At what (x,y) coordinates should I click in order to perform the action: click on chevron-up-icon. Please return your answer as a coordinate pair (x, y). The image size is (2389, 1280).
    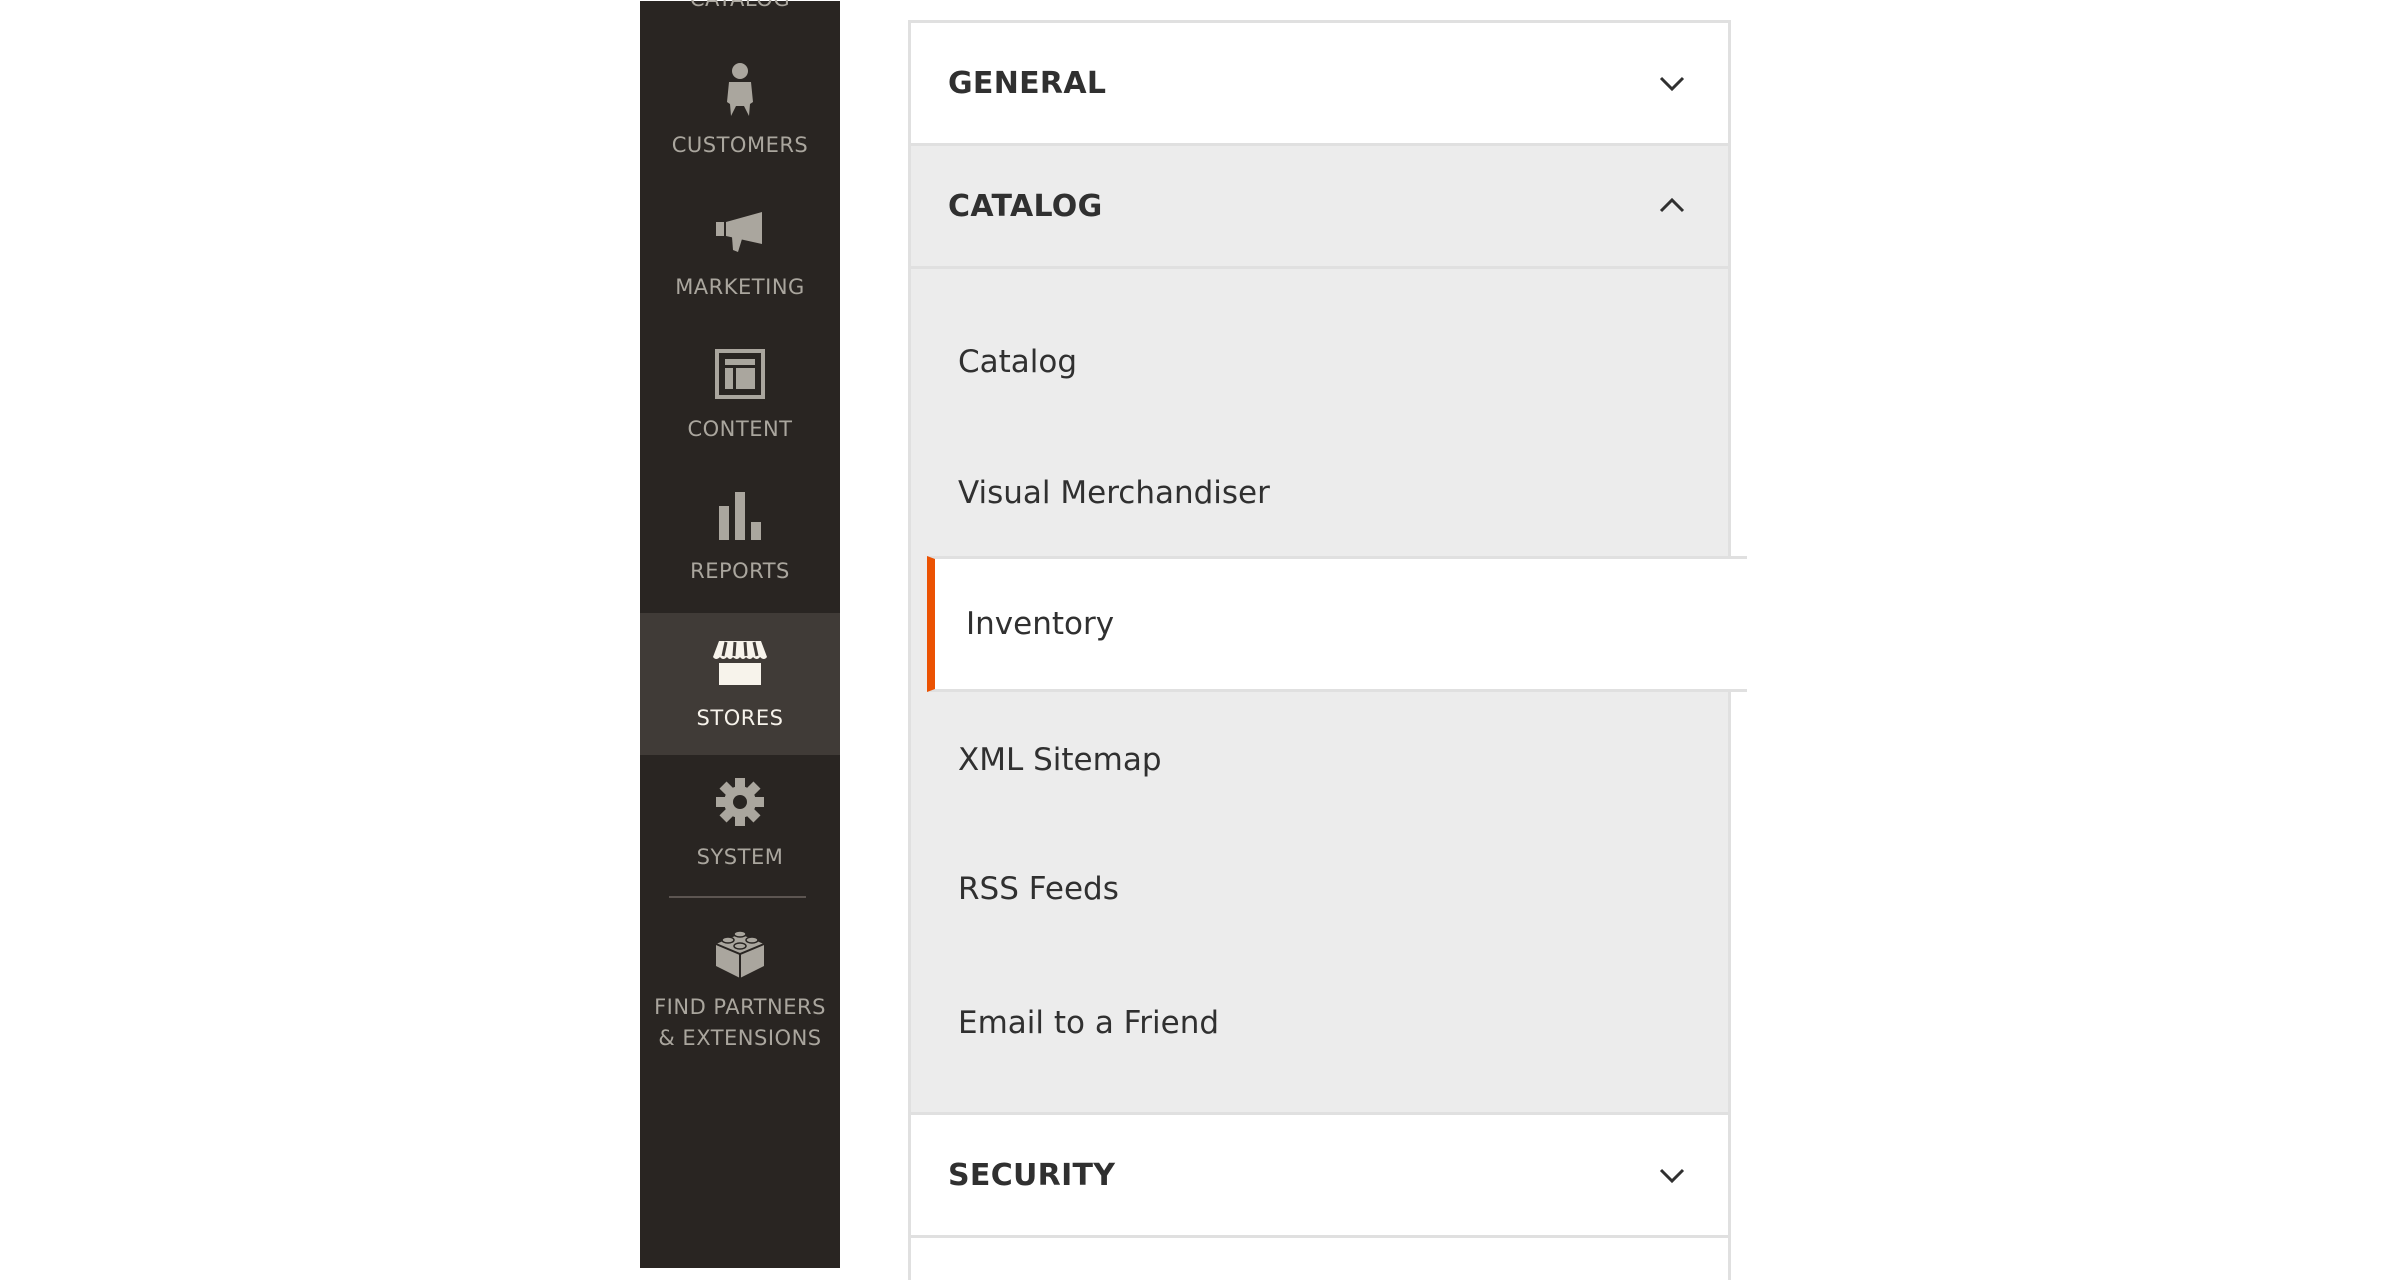
    Looking at the image, I should click on (1672, 205).